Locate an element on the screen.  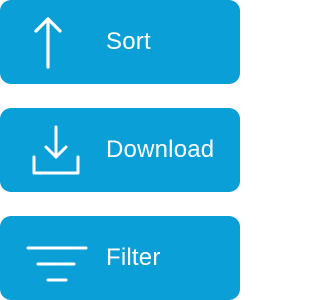
download-label: Download is located at coordinates (160, 149).